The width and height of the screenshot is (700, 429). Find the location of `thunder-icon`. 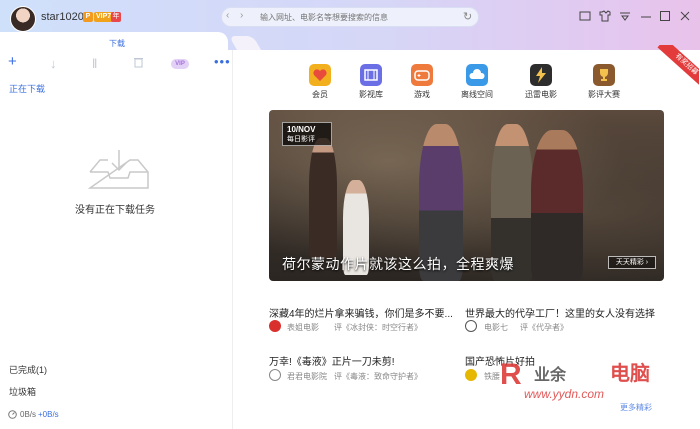

thunder-icon is located at coordinates (541, 75).